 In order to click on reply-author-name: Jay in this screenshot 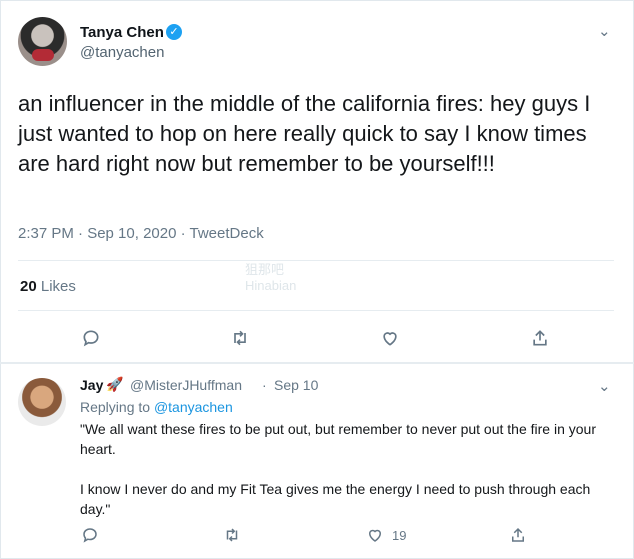, I will do `click(91, 385)`.